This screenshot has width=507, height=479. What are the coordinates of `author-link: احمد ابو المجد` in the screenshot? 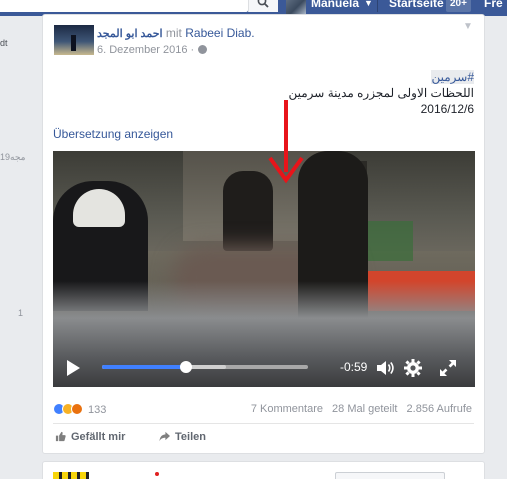 It's located at (130, 34).